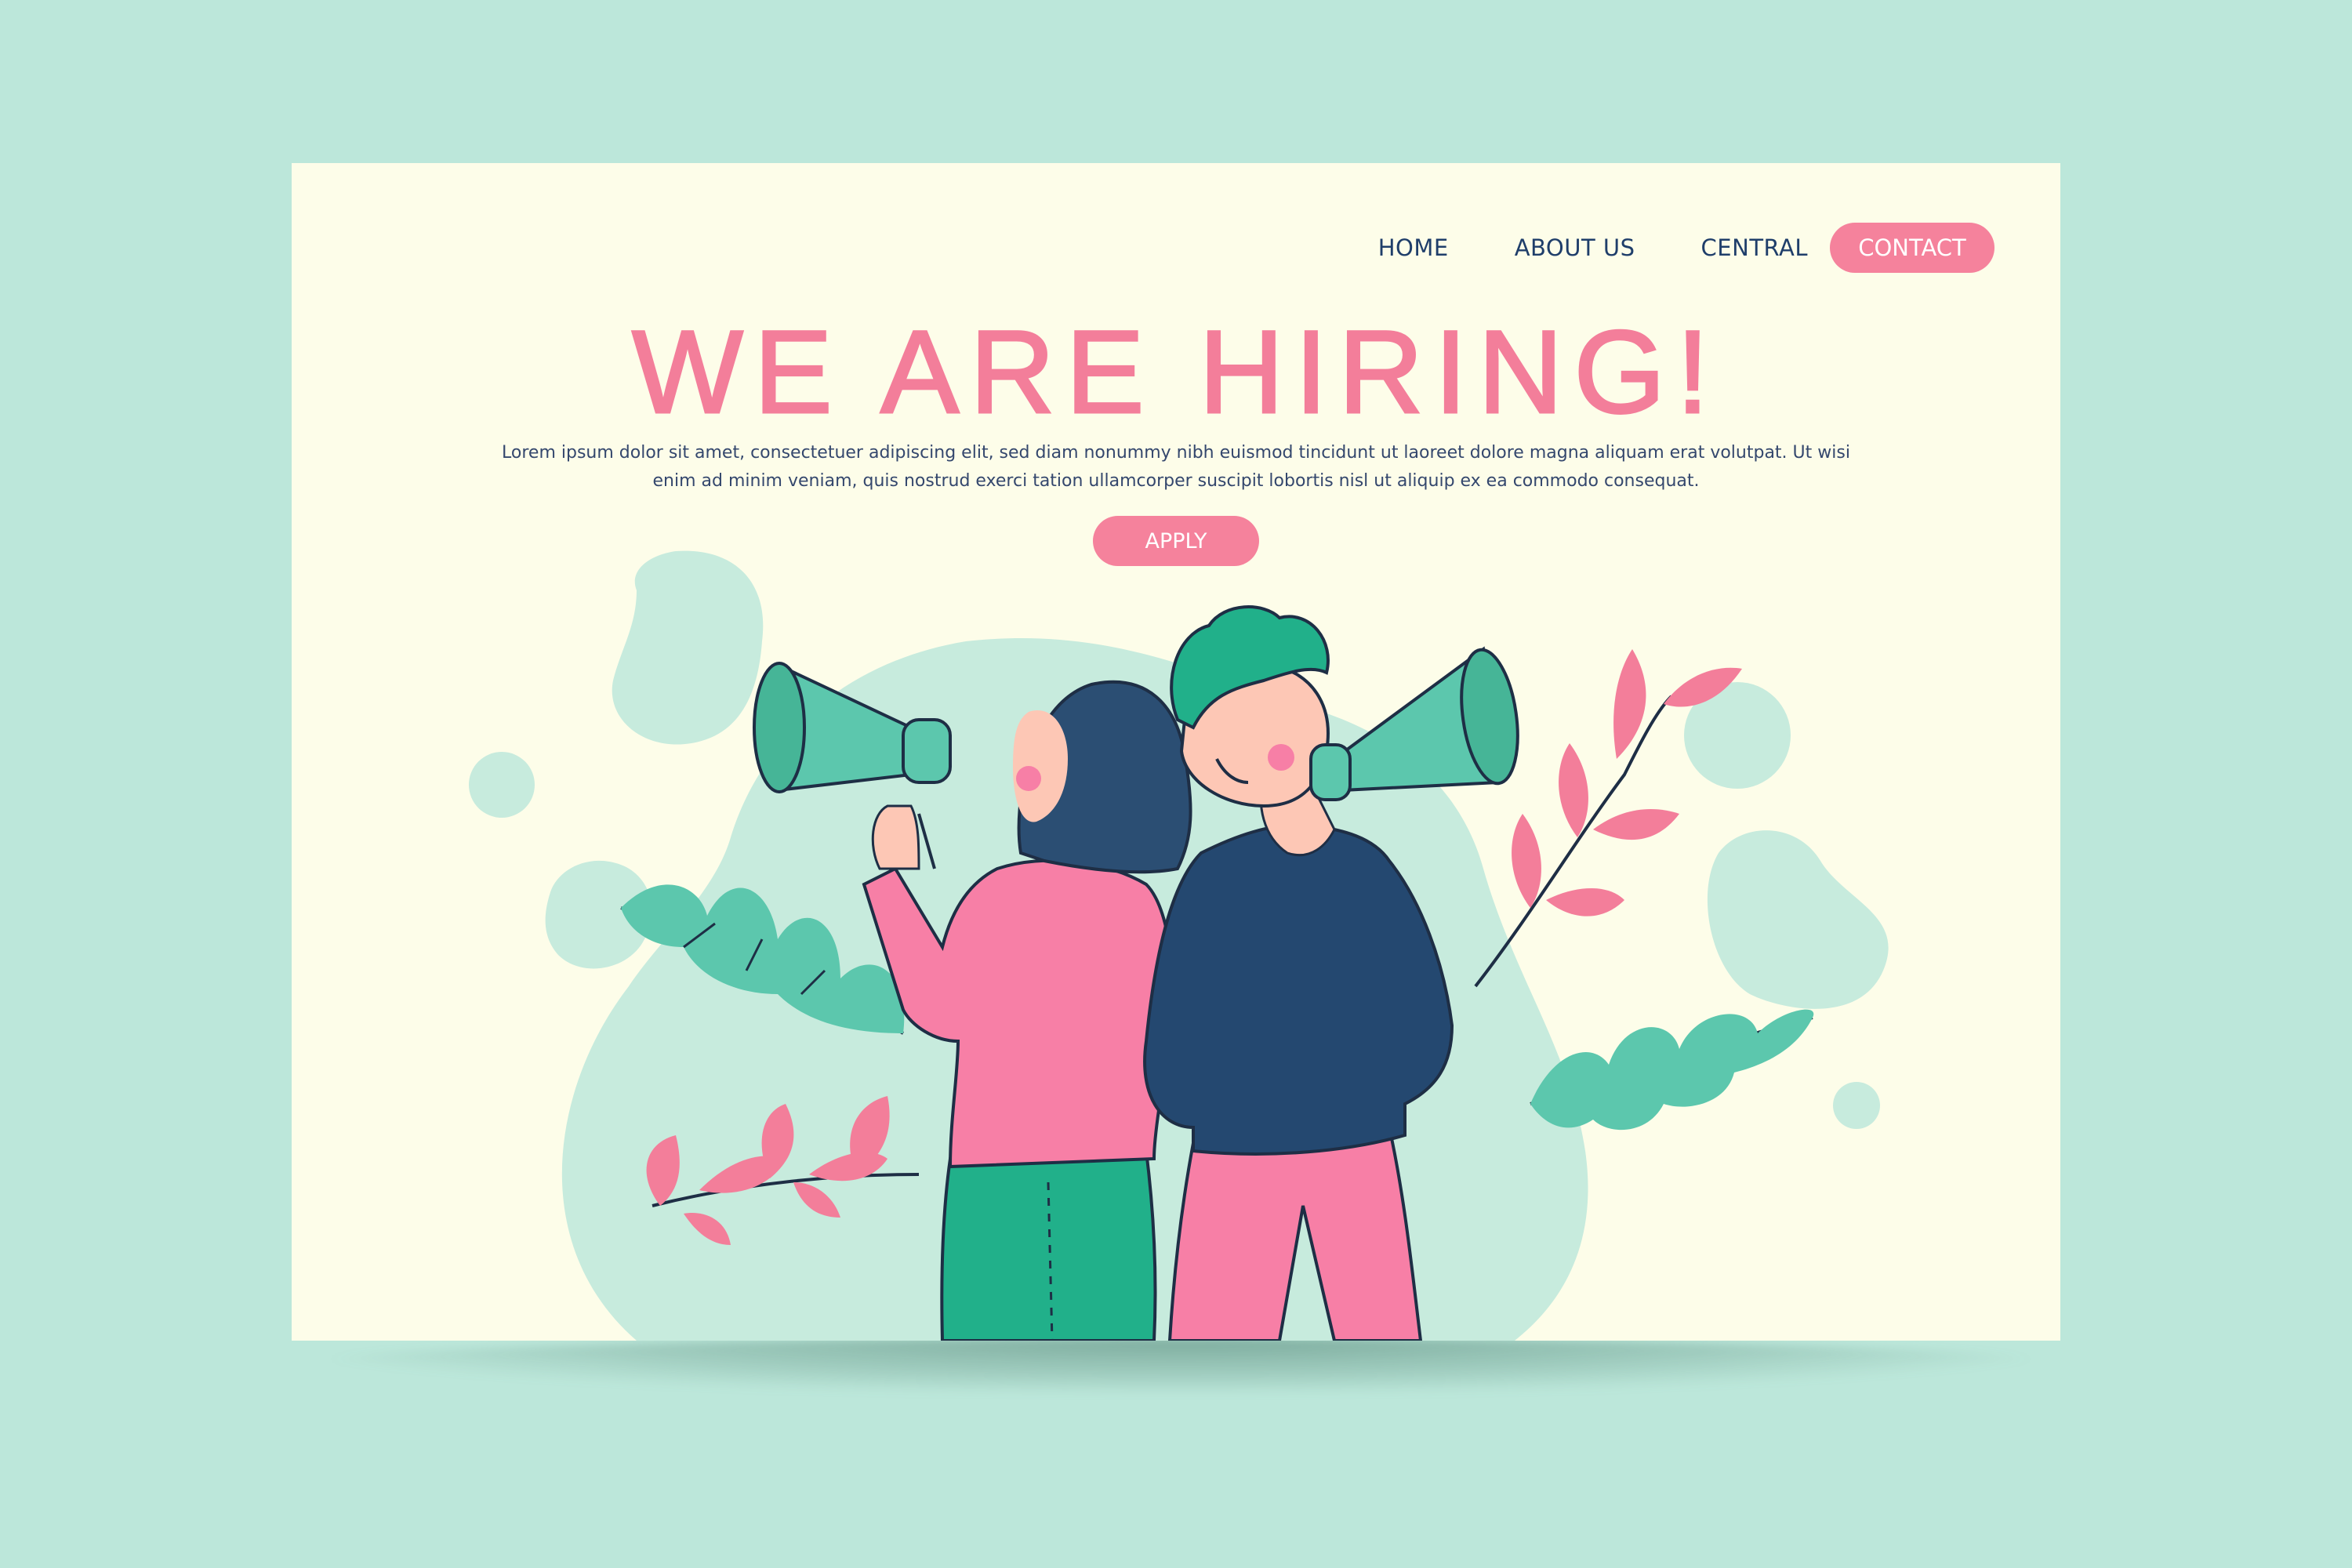 The height and width of the screenshot is (1568, 2352). What do you see at coordinates (688, 647) in the screenshot?
I see `top-left-blob` at bounding box center [688, 647].